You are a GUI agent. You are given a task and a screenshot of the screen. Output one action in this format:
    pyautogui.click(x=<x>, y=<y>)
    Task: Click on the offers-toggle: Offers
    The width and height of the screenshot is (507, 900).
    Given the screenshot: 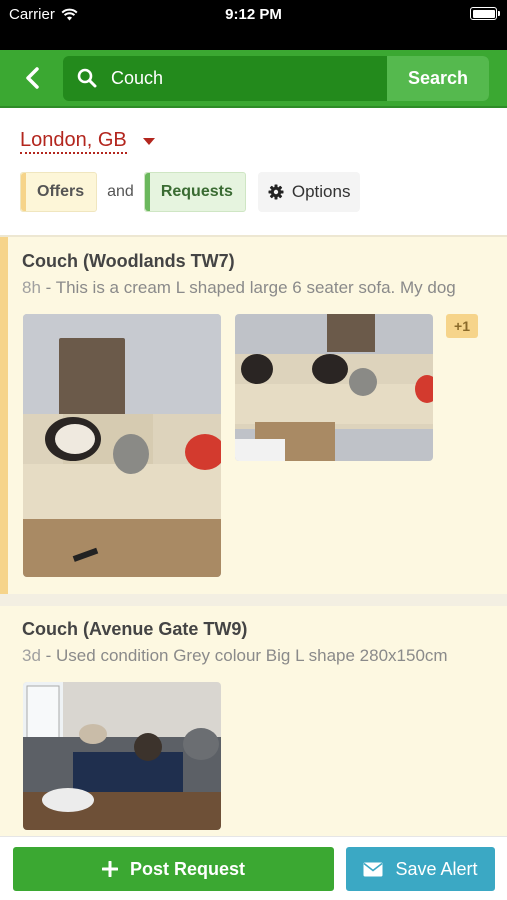 What is the action you would take?
    pyautogui.click(x=59, y=192)
    